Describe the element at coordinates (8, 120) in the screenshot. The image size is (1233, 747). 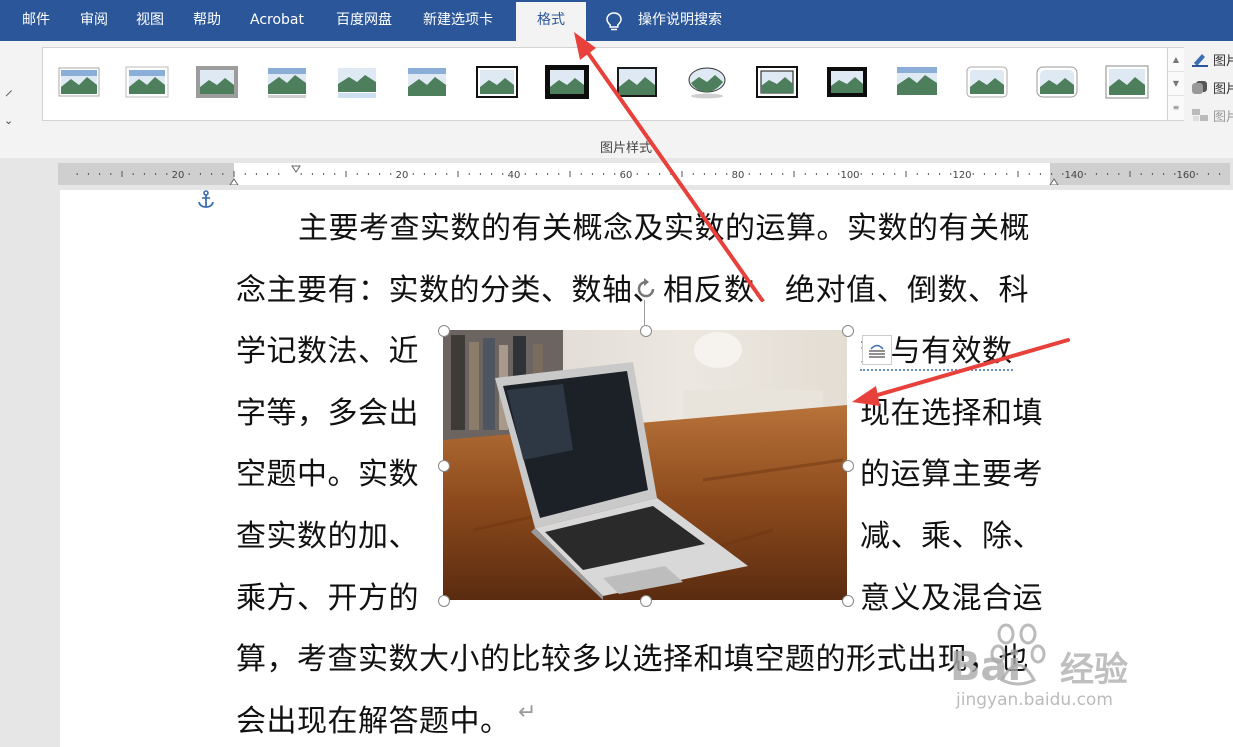
I see `chevron-down-icon: ⌄` at that location.